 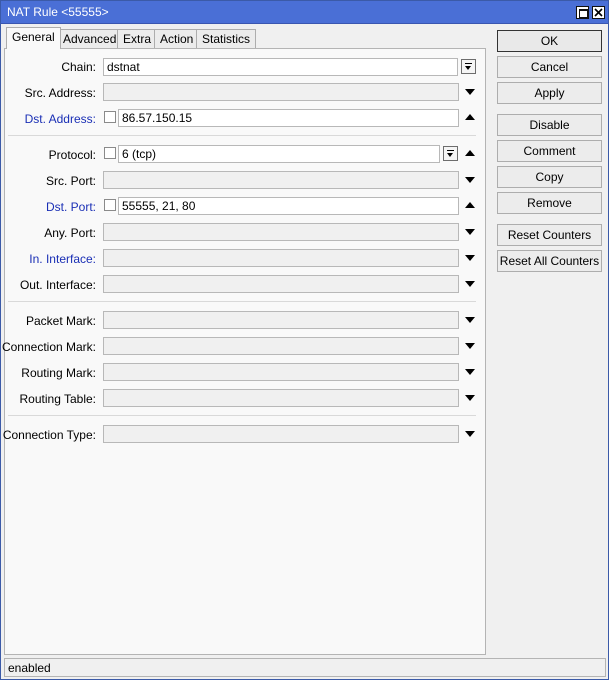 What do you see at coordinates (58, 399) in the screenshot?
I see `routing-table-label: Routing Table:` at bounding box center [58, 399].